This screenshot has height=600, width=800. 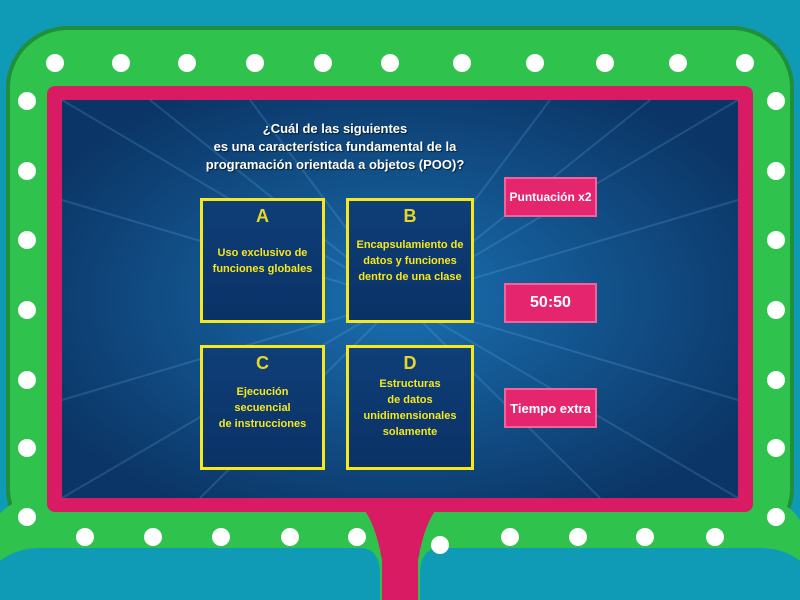 I want to click on answer-a-text: Uso exclusivo de funciones globales, so click(x=262, y=260).